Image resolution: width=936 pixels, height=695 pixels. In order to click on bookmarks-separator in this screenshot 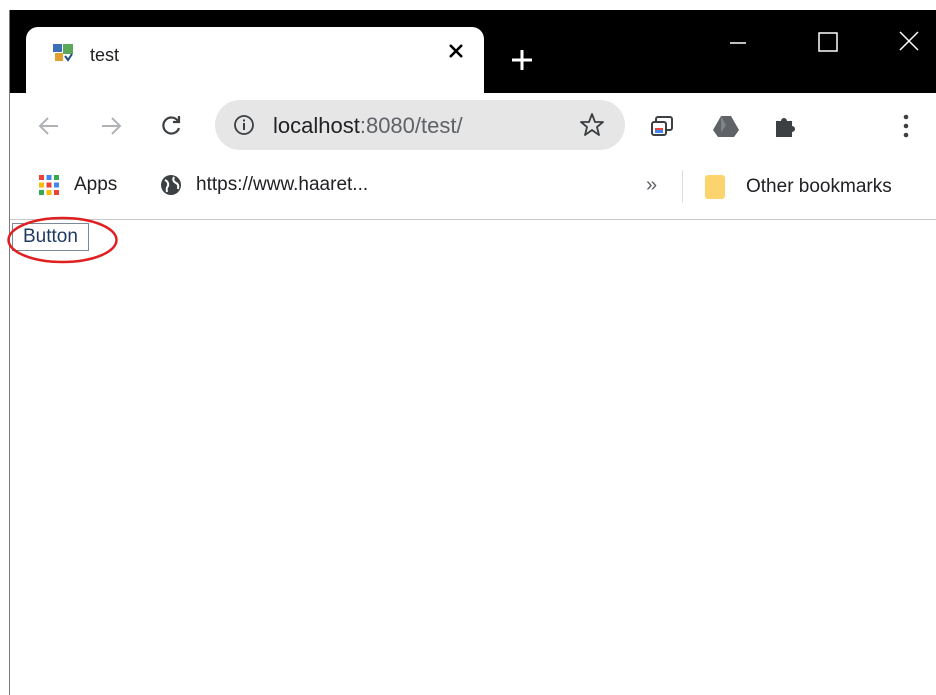, I will do `click(682, 186)`.